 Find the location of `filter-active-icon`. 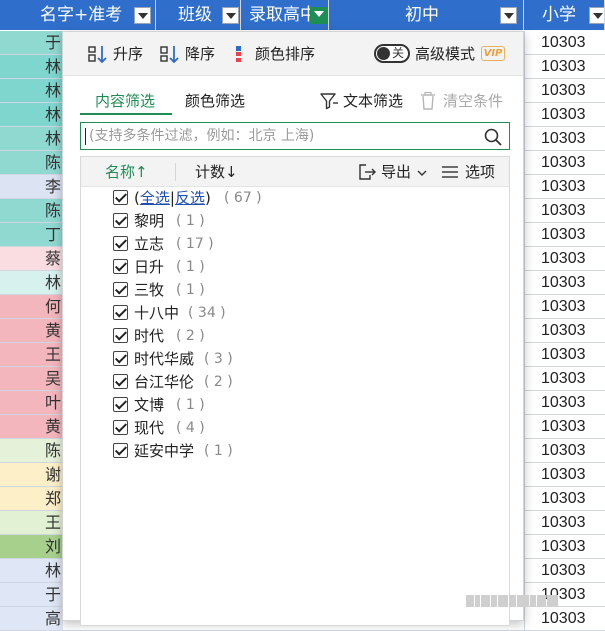

filter-active-icon is located at coordinates (318, 15).